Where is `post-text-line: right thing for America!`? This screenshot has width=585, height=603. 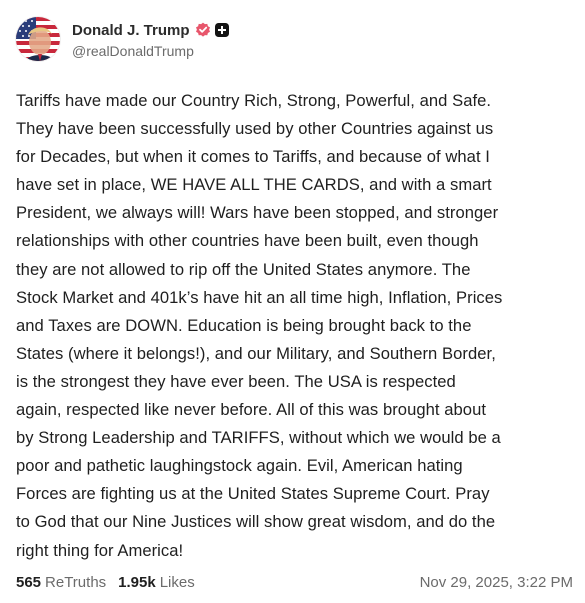
post-text-line: right thing for America! is located at coordinates (100, 550).